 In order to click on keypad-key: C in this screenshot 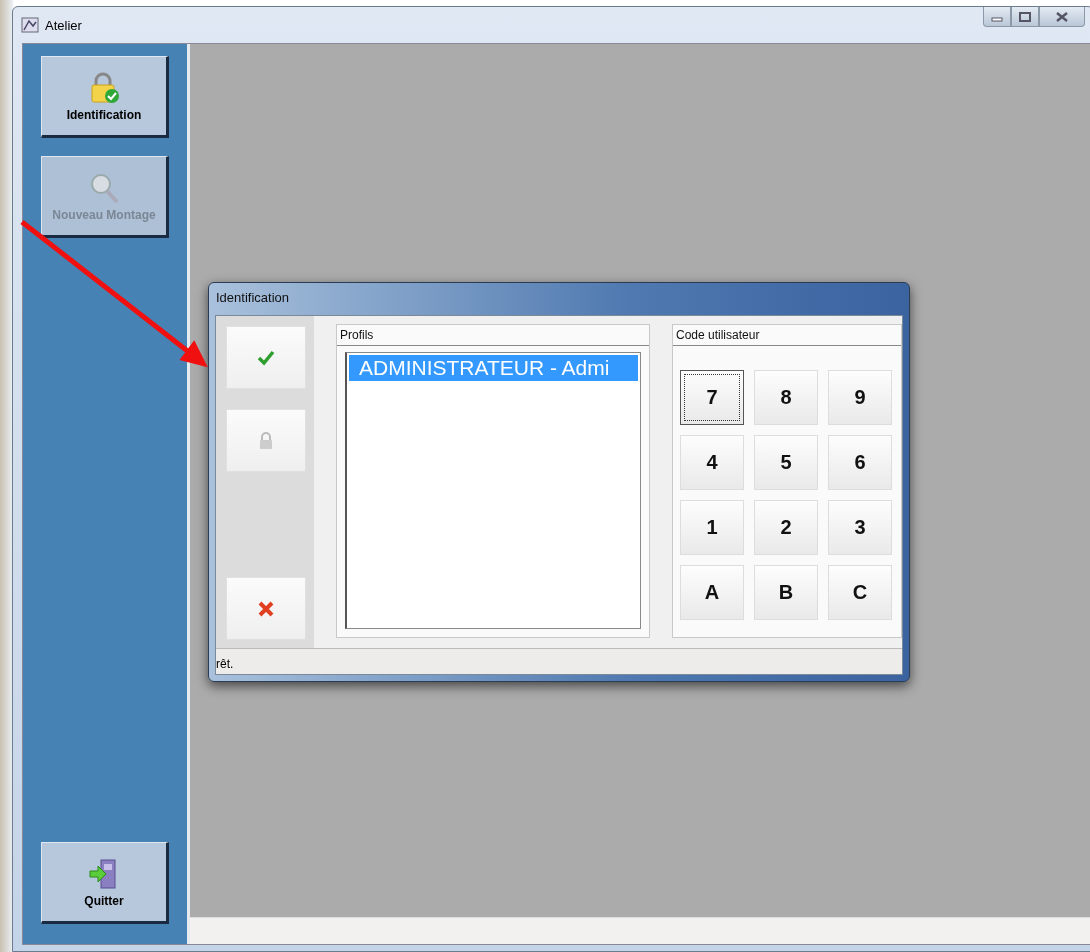, I will do `click(860, 592)`.